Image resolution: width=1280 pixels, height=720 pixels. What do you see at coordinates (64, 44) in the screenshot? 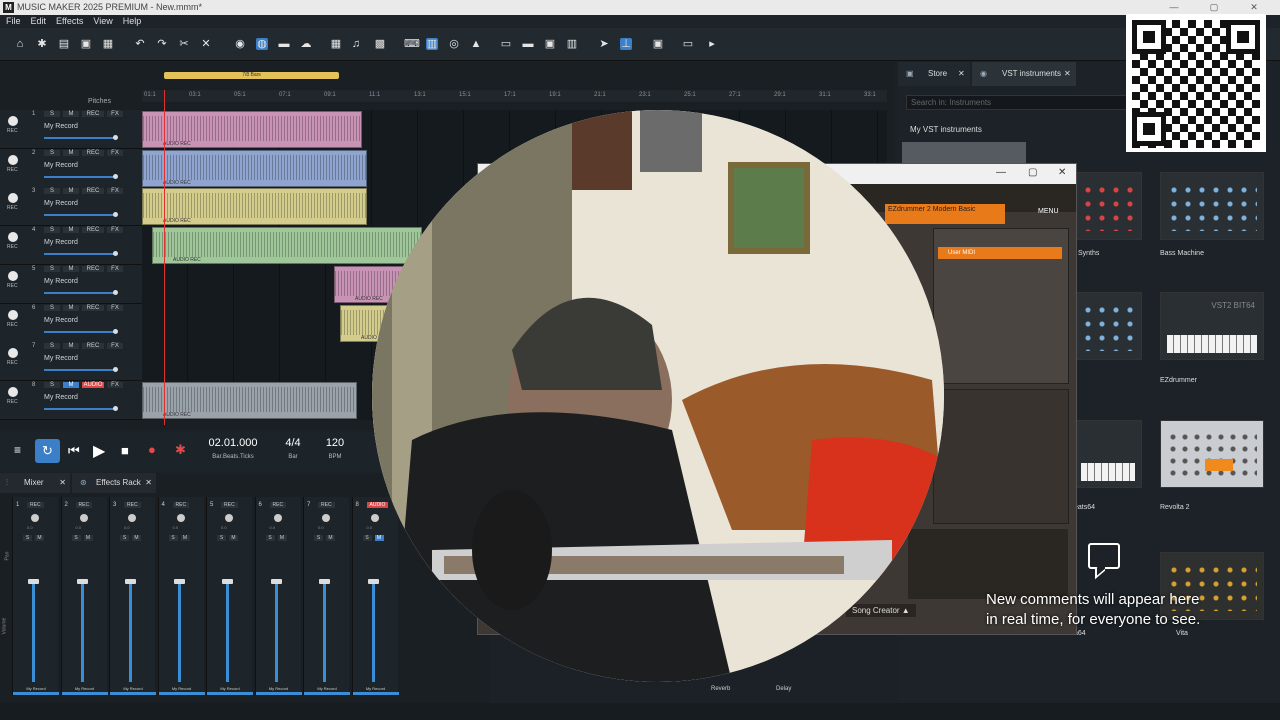
I see `new-file-icon: ▤` at bounding box center [64, 44].